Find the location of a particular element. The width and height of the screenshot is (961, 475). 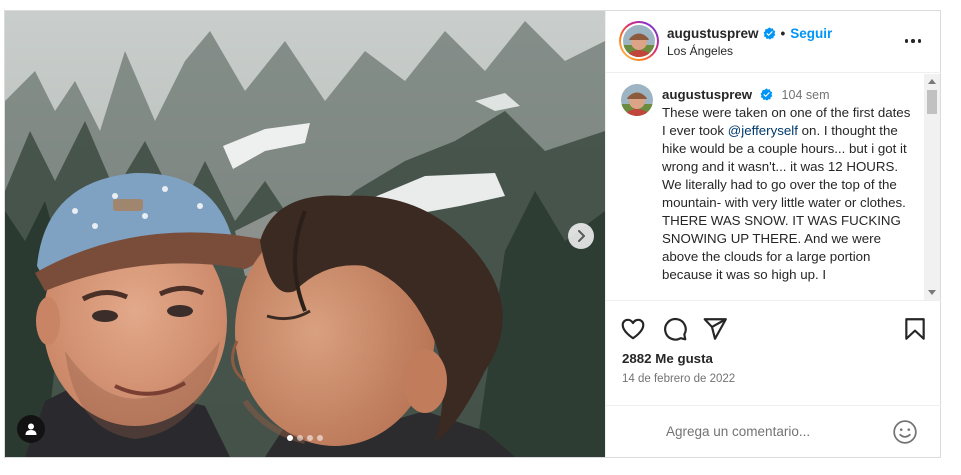

next-photo-button is located at coordinates (581, 236).